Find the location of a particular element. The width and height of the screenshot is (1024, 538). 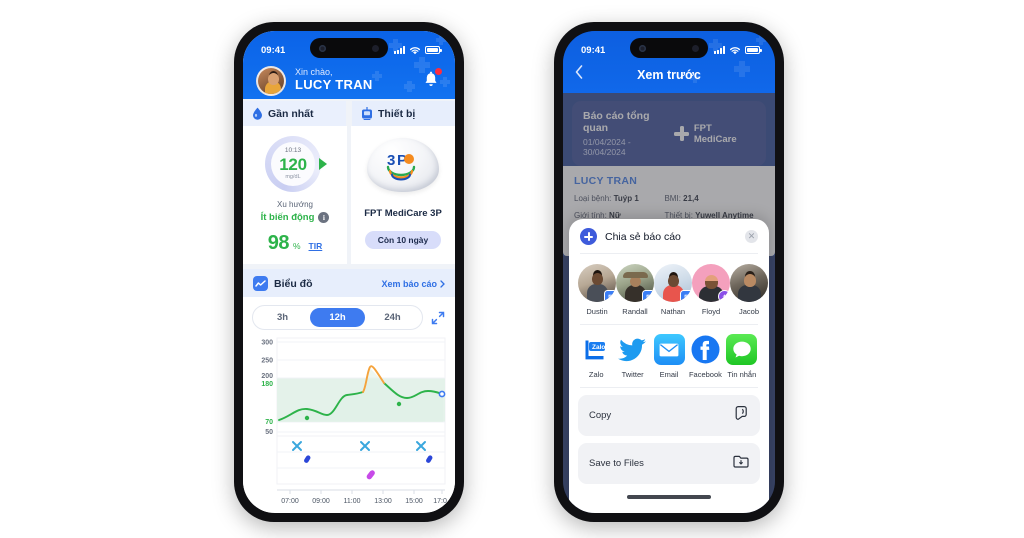

share-app-facebook: Facebook is located at coordinates (705, 356).